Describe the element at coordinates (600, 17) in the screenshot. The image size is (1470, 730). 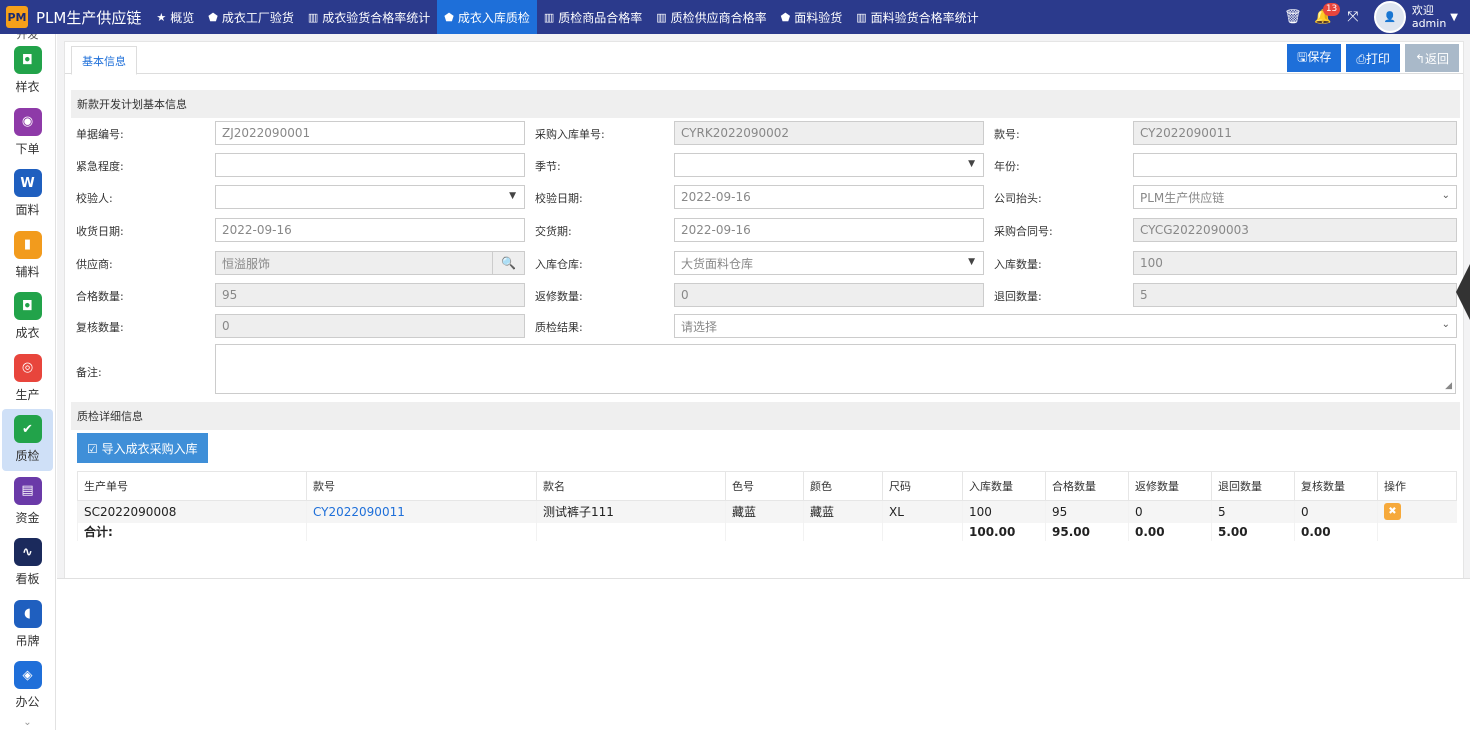
I see `nav-tab-label: 质检商品合格率` at that location.